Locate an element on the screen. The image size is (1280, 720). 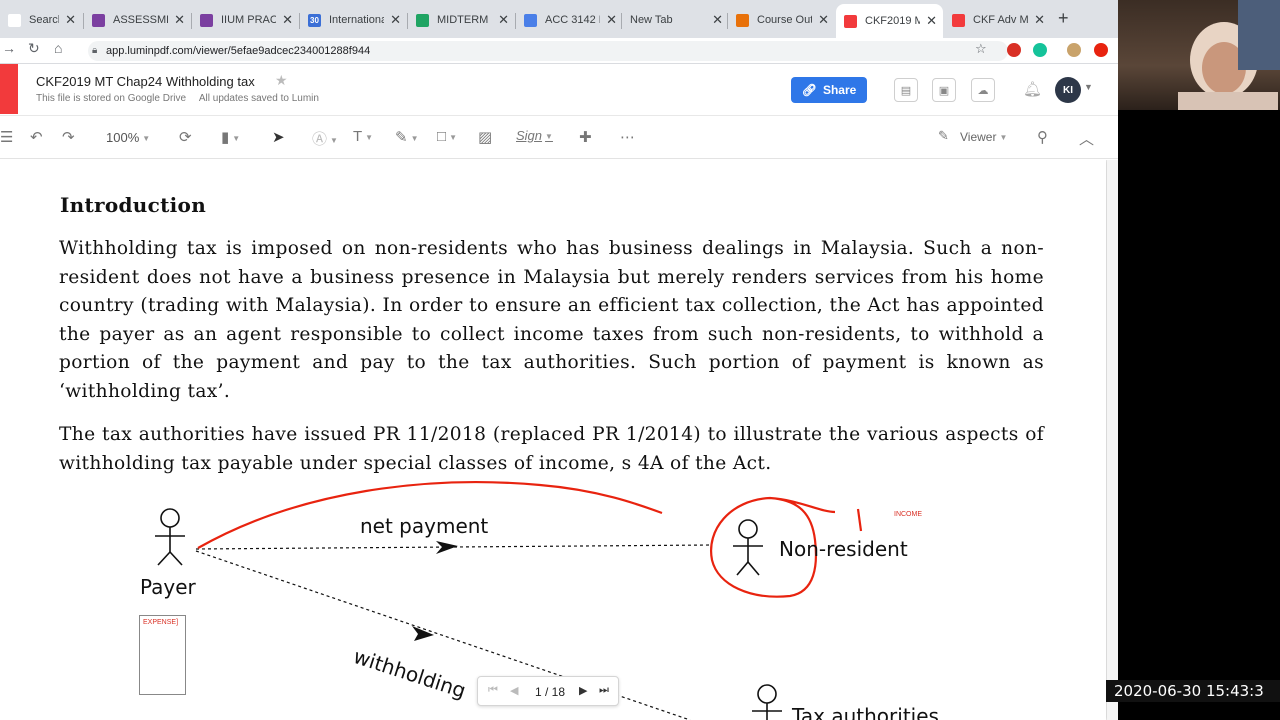
zoom-value: 100% is located at coordinates (123, 137).